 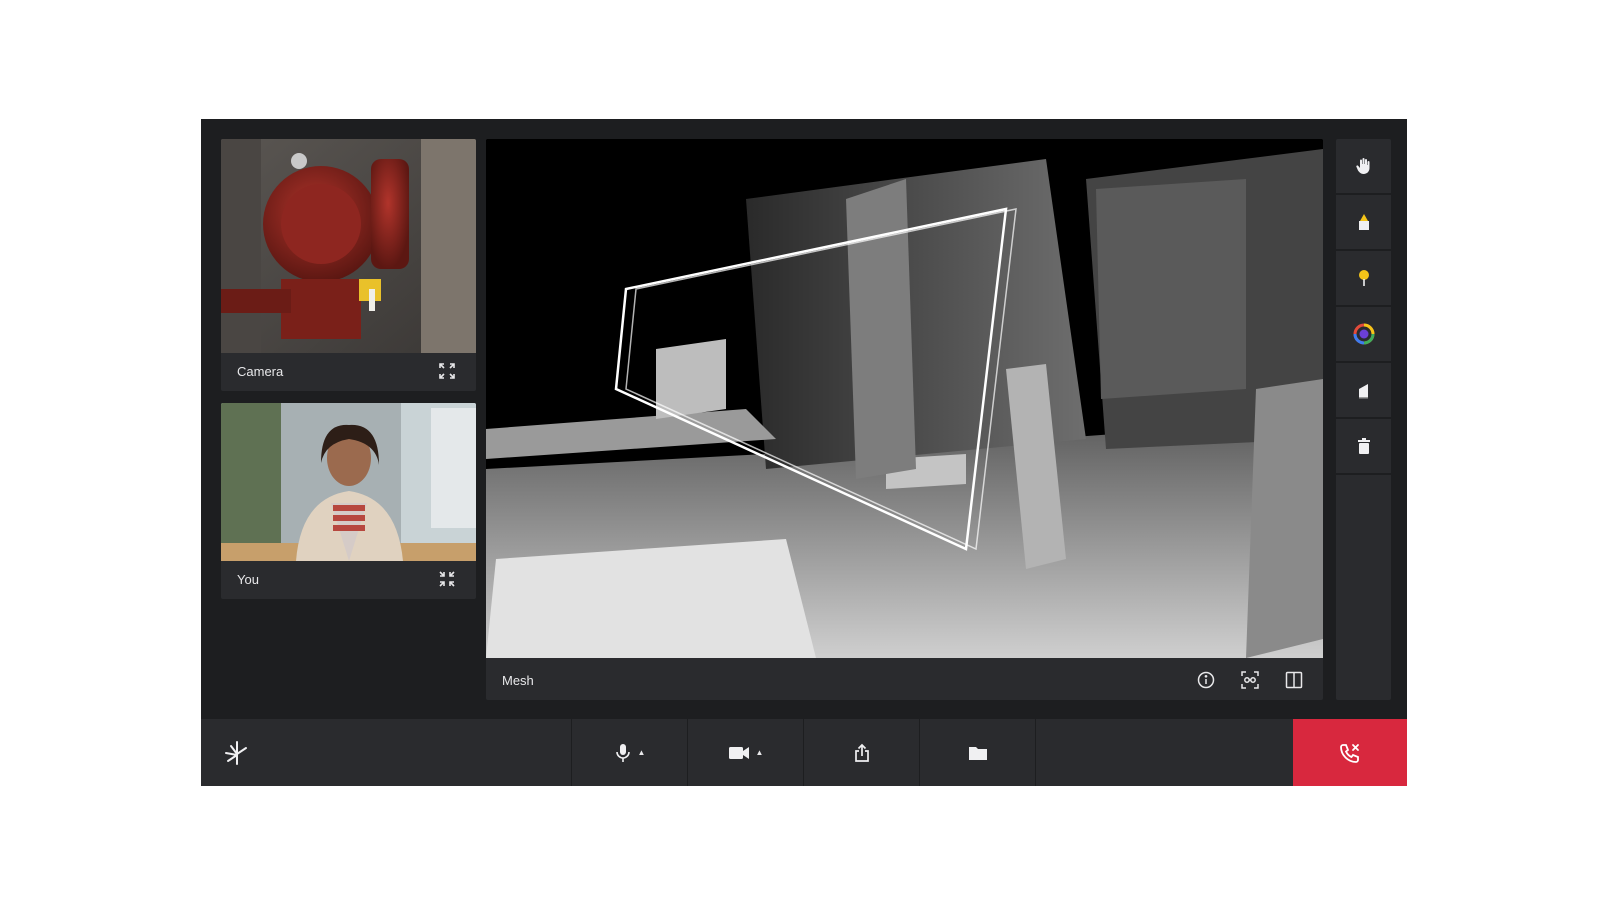 I want to click on expand-icon, so click(x=447, y=371).